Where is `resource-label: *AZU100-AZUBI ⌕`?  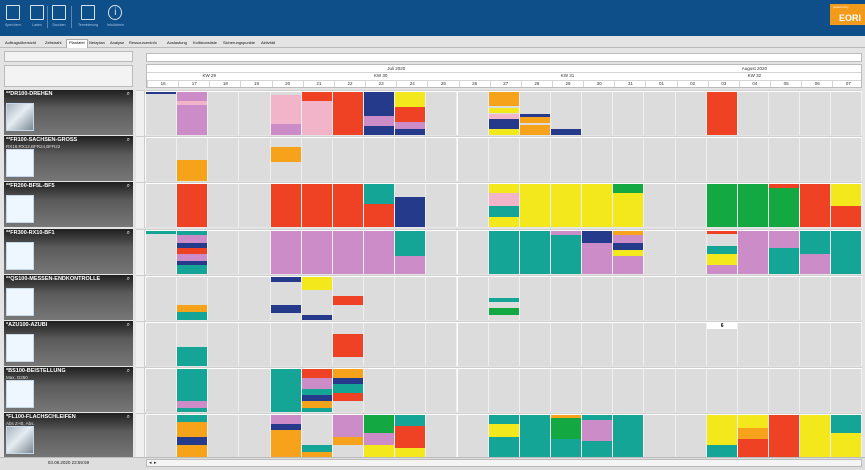 resource-label: *AZU100-AZUBI ⌕ is located at coordinates (68, 343).